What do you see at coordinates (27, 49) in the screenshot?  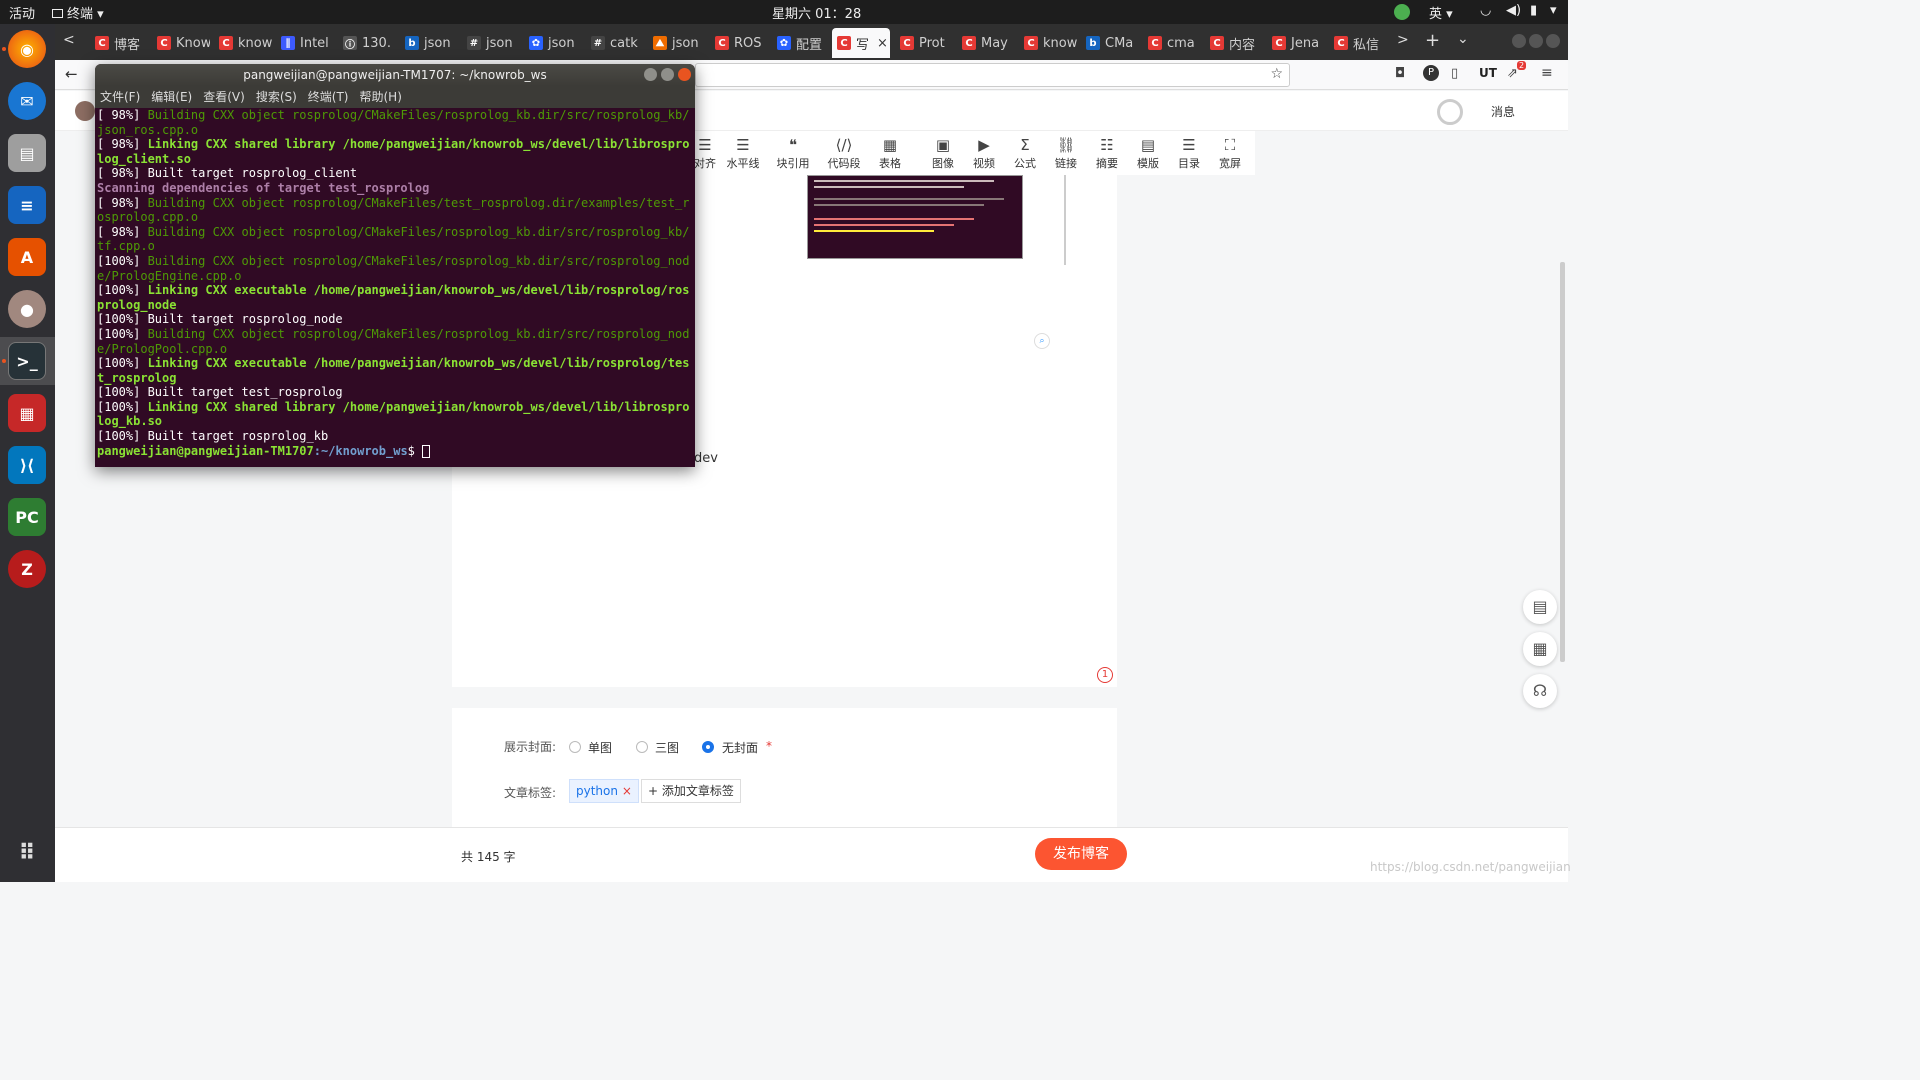 I see `firefox-icon: ◉` at bounding box center [27, 49].